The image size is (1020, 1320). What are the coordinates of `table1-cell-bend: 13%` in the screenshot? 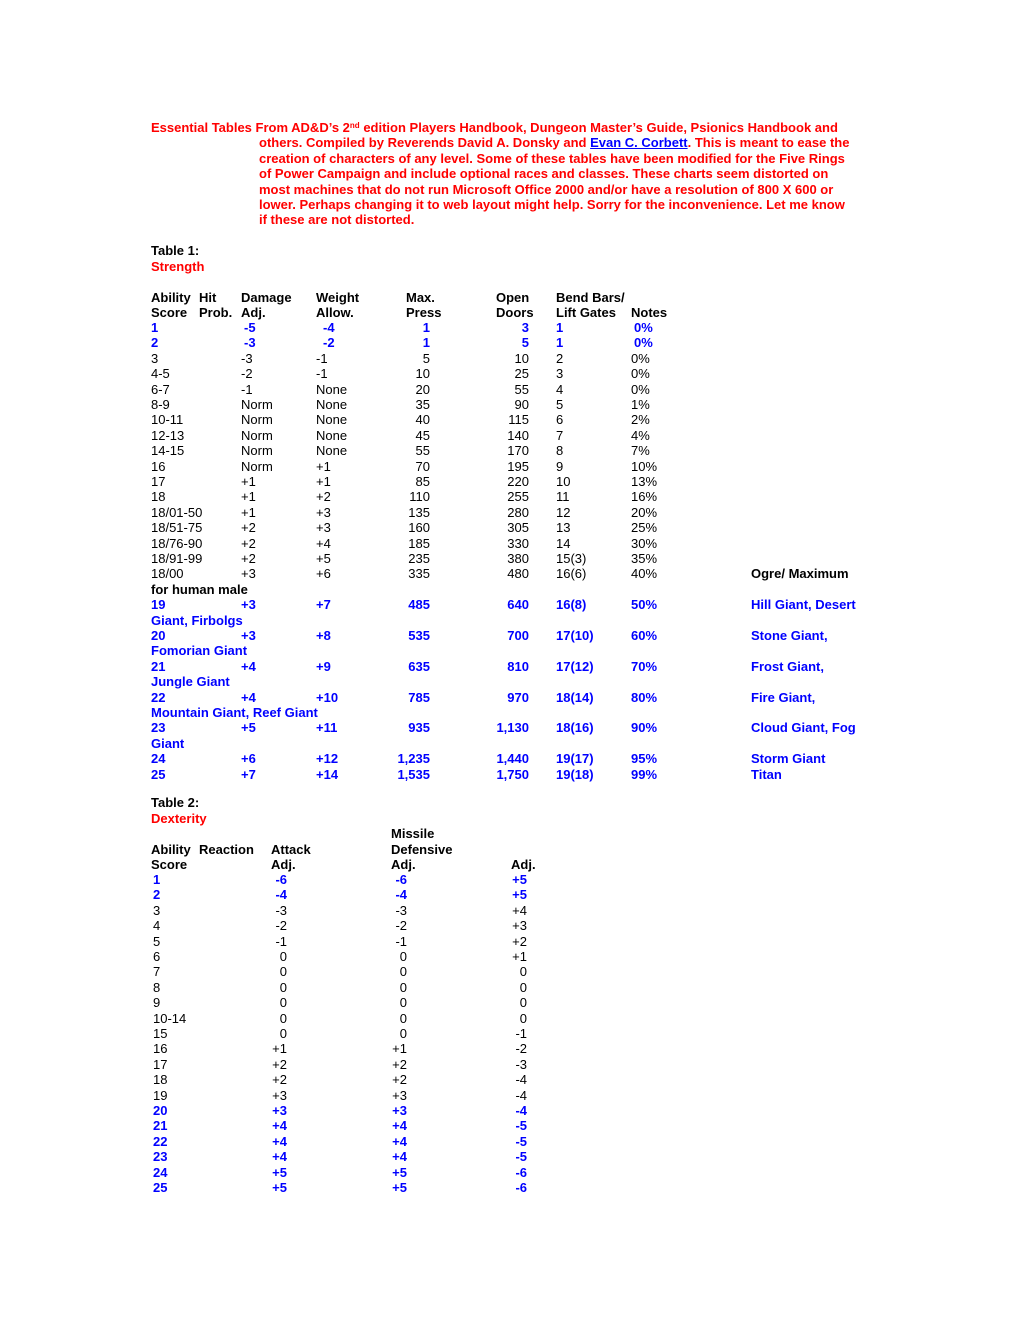 It's located at (644, 481).